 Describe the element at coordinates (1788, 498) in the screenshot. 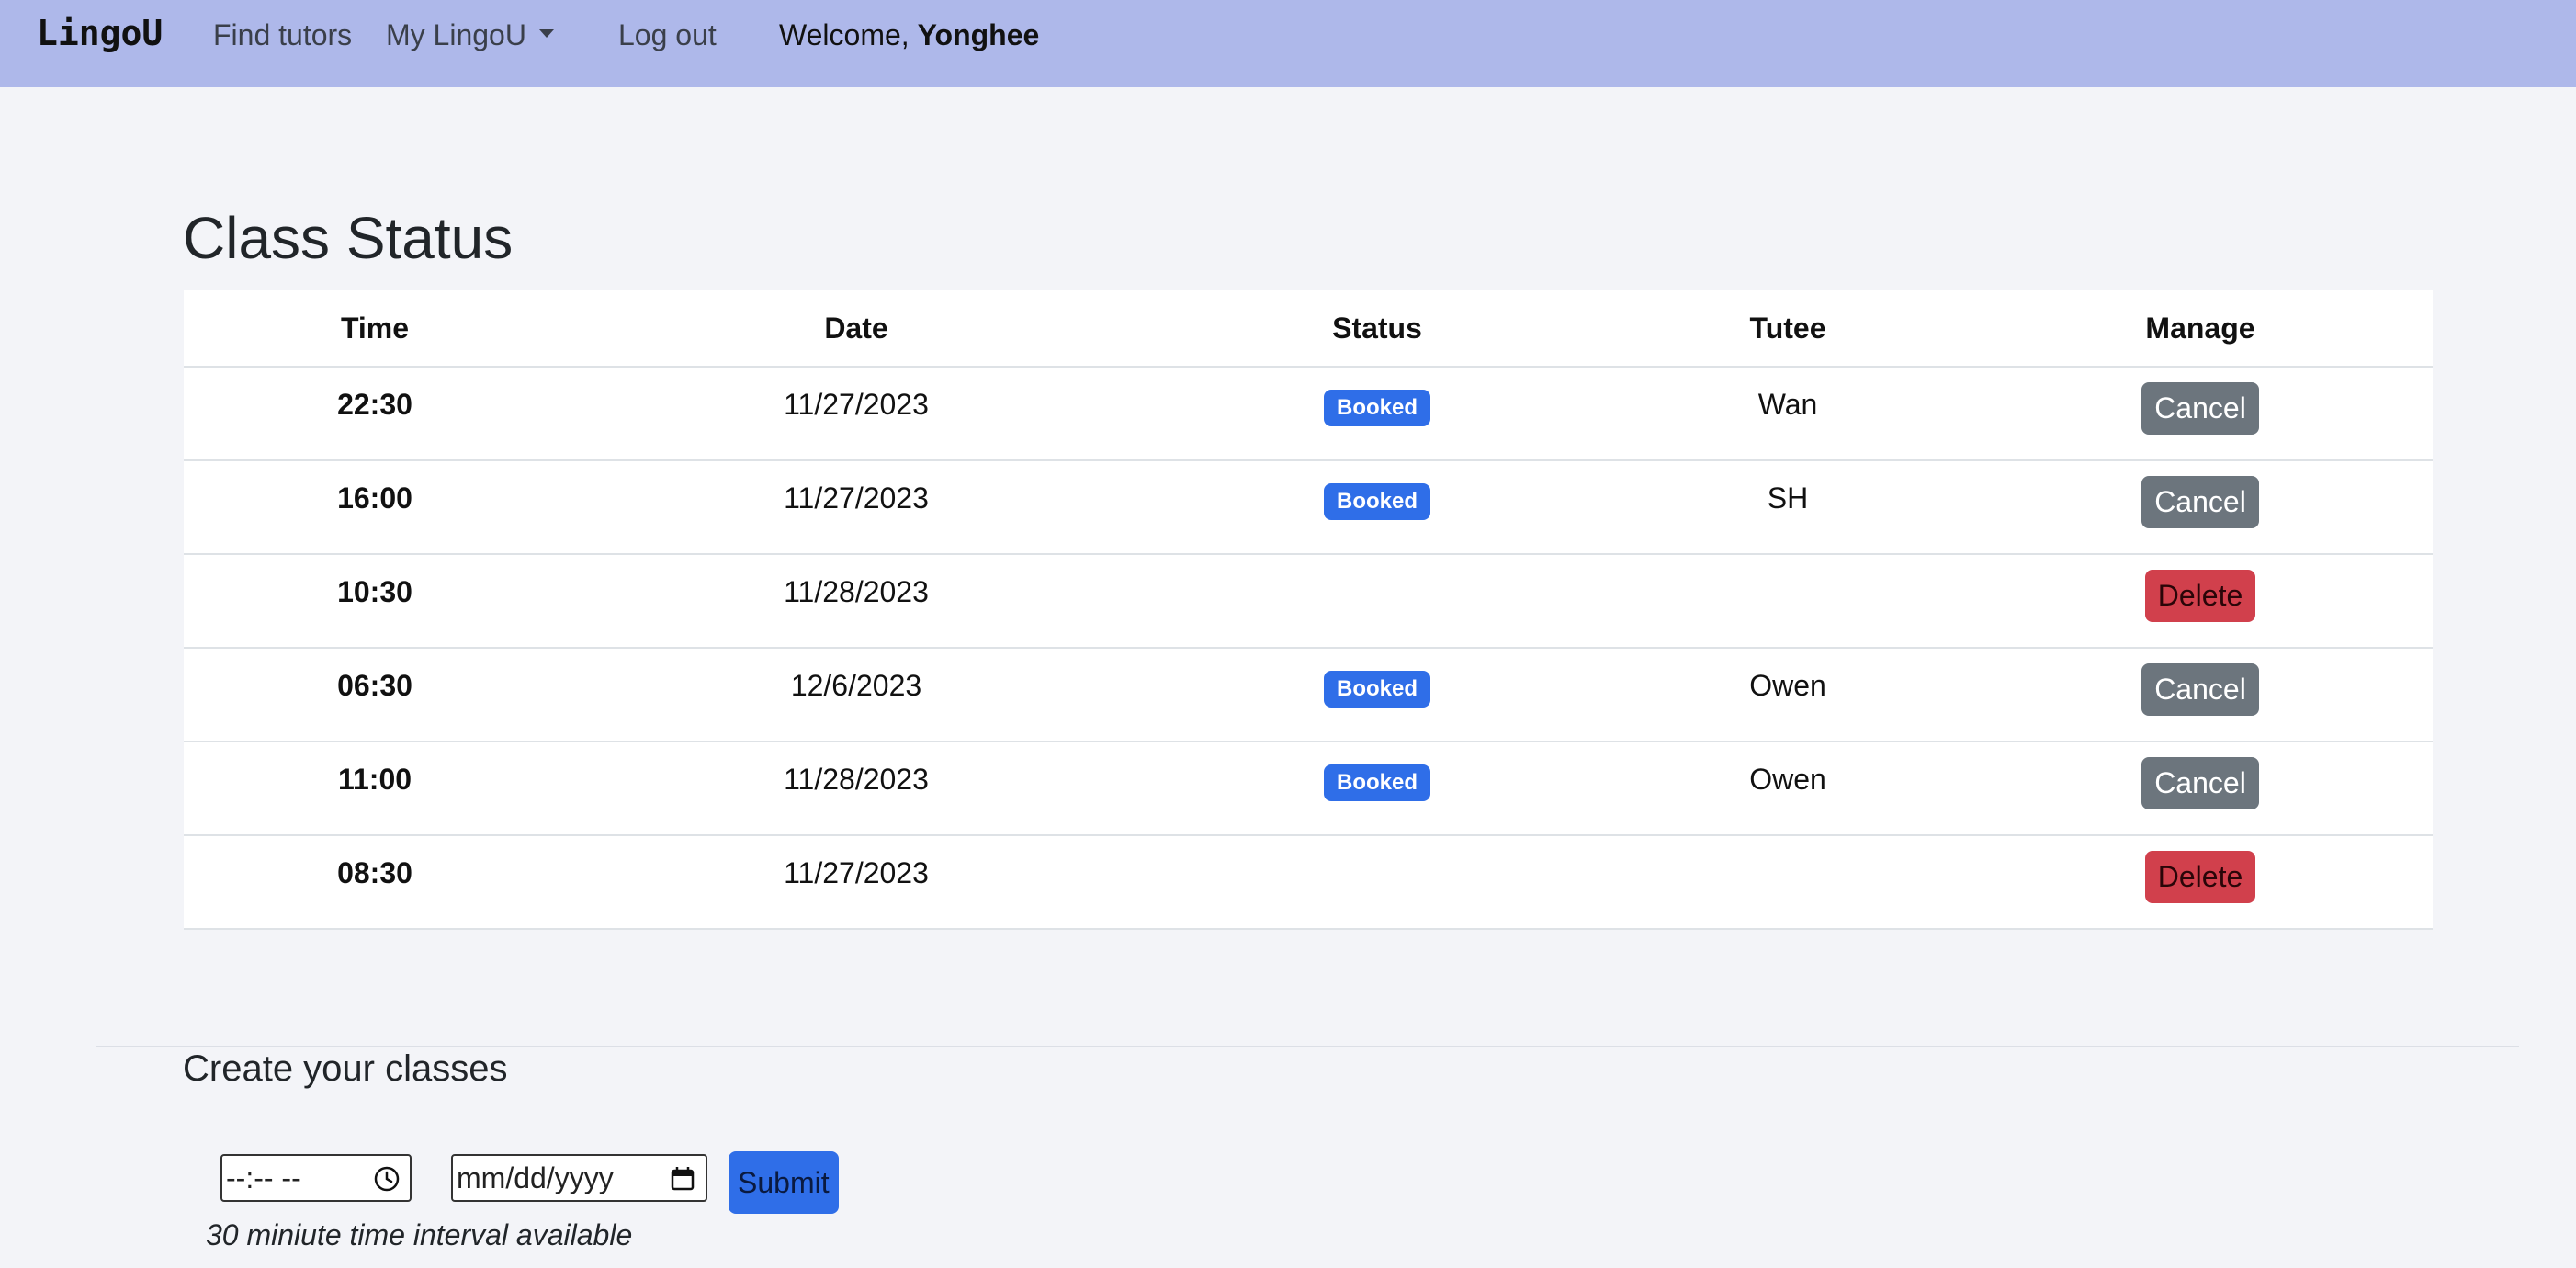

I see `tutee-value: SH` at that location.